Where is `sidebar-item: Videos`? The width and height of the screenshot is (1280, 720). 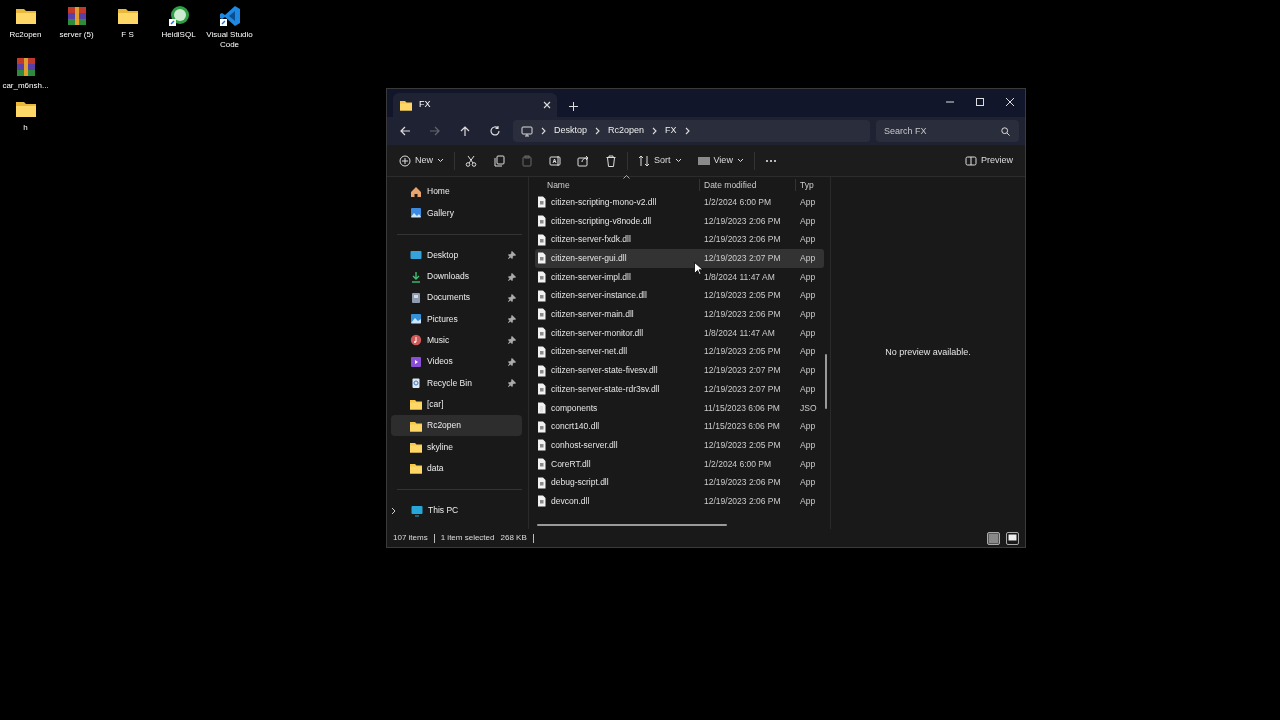 sidebar-item: Videos is located at coordinates (456, 362).